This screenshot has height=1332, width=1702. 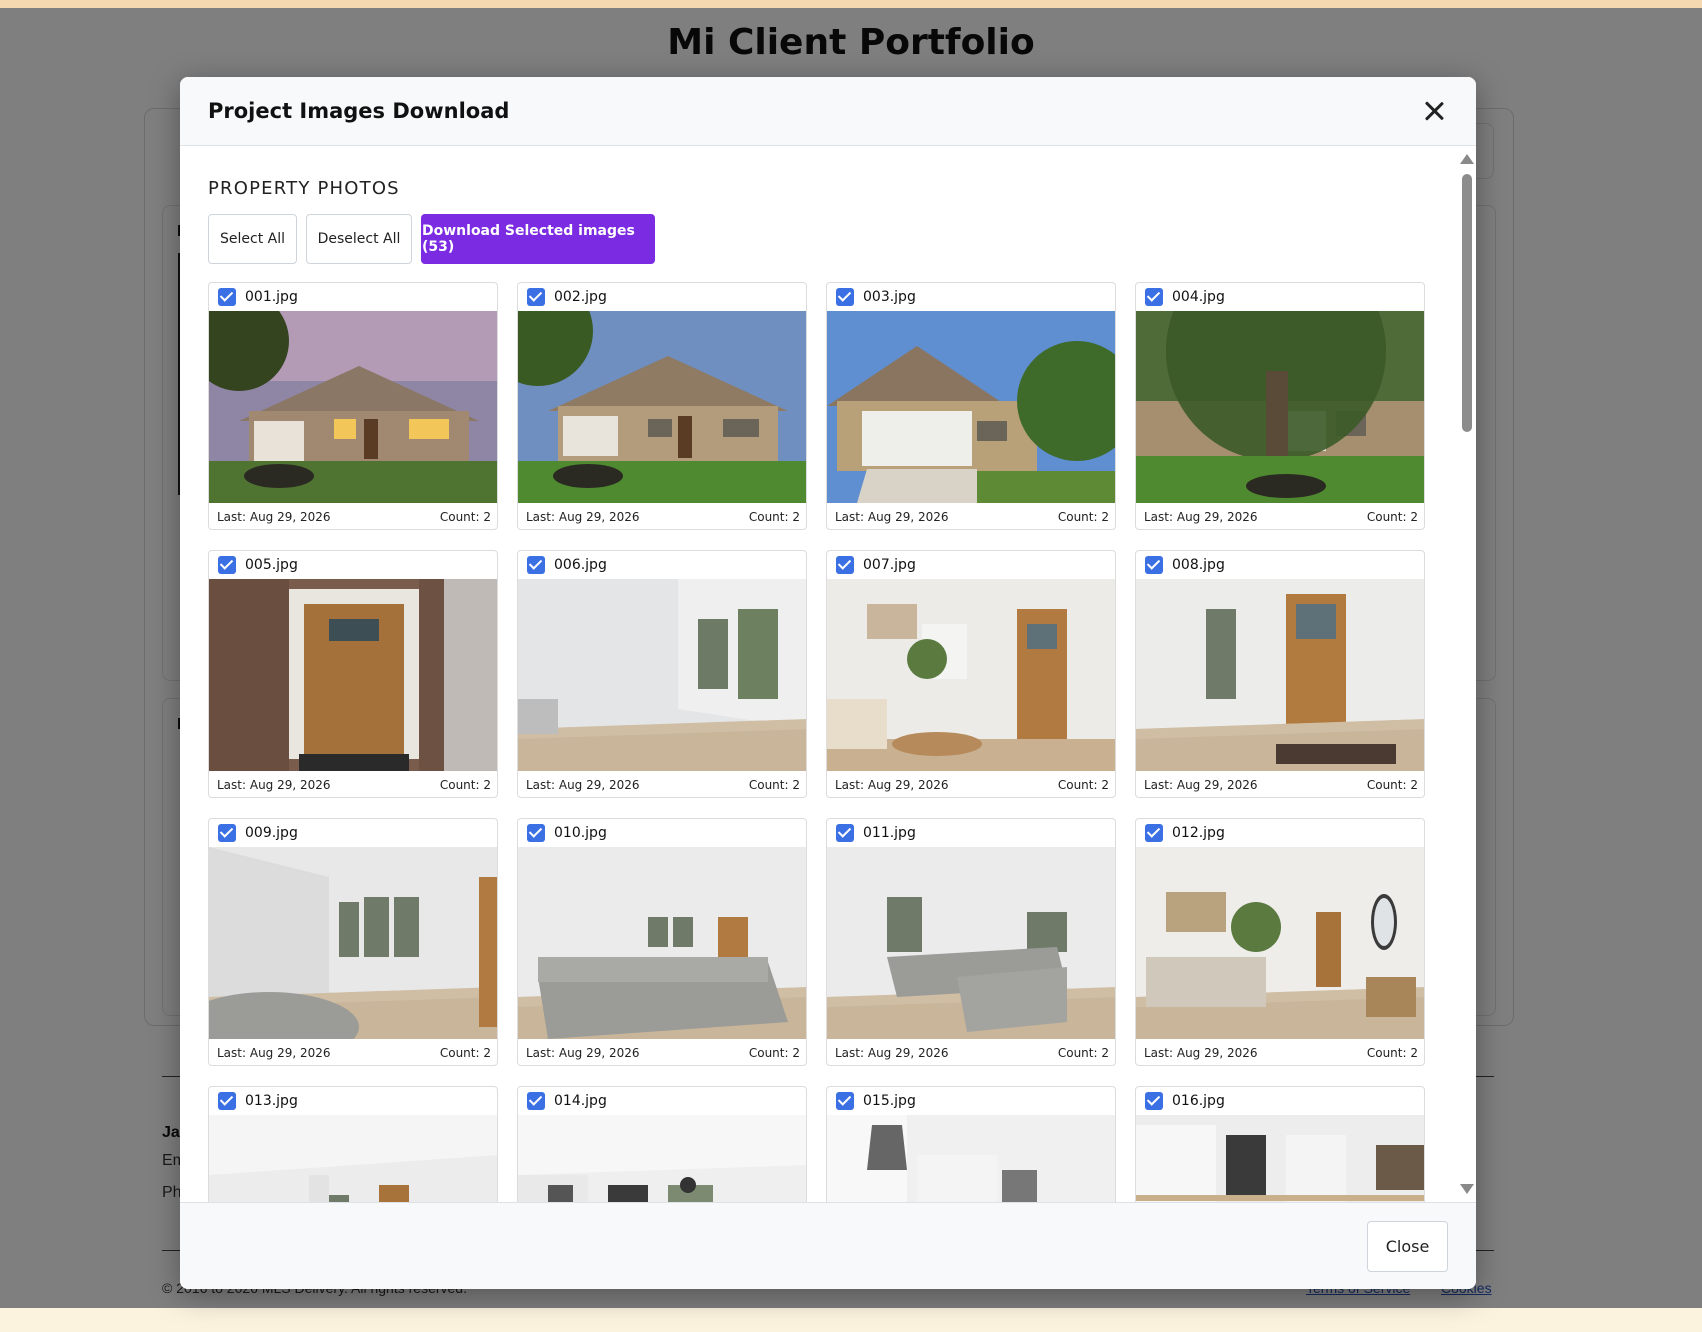 What do you see at coordinates (1280, 565) in the screenshot?
I see `image-card-header: 008.jpg` at bounding box center [1280, 565].